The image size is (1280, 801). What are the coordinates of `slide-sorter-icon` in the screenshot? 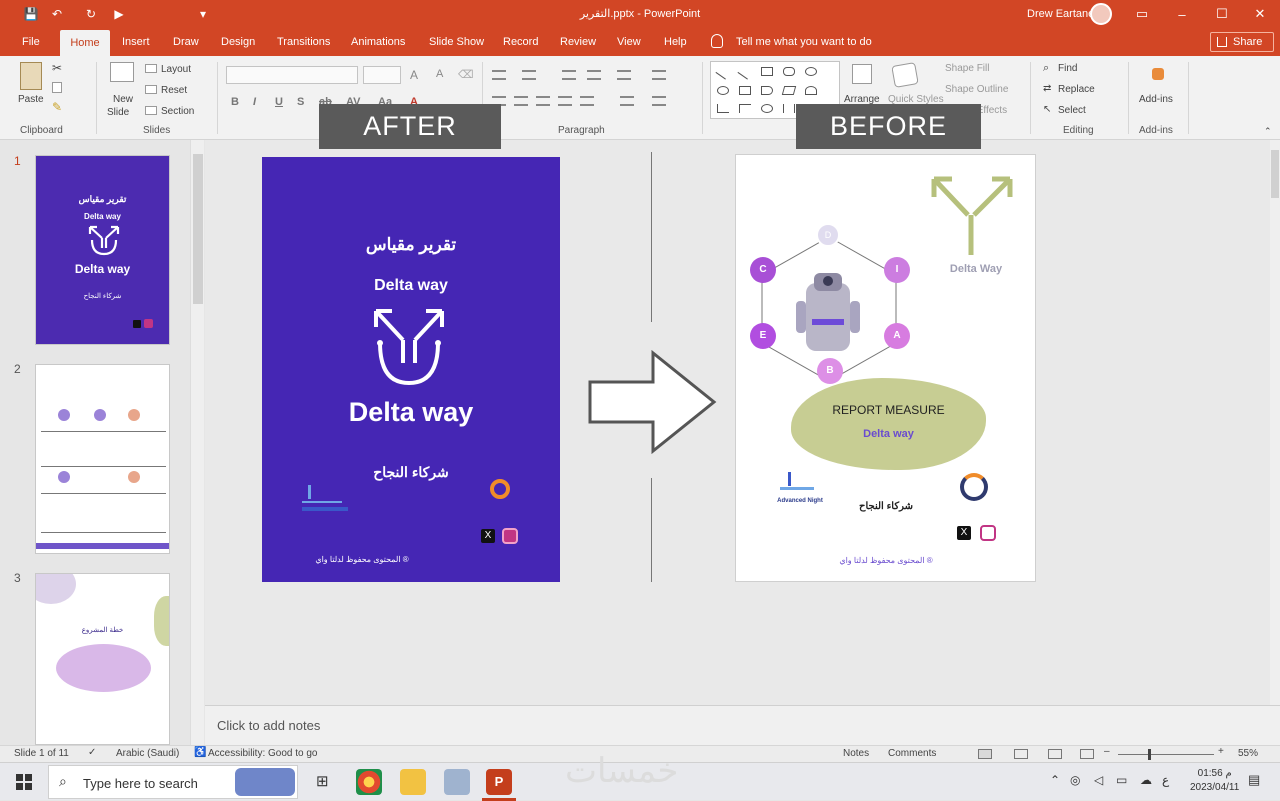 It's located at (1021, 754).